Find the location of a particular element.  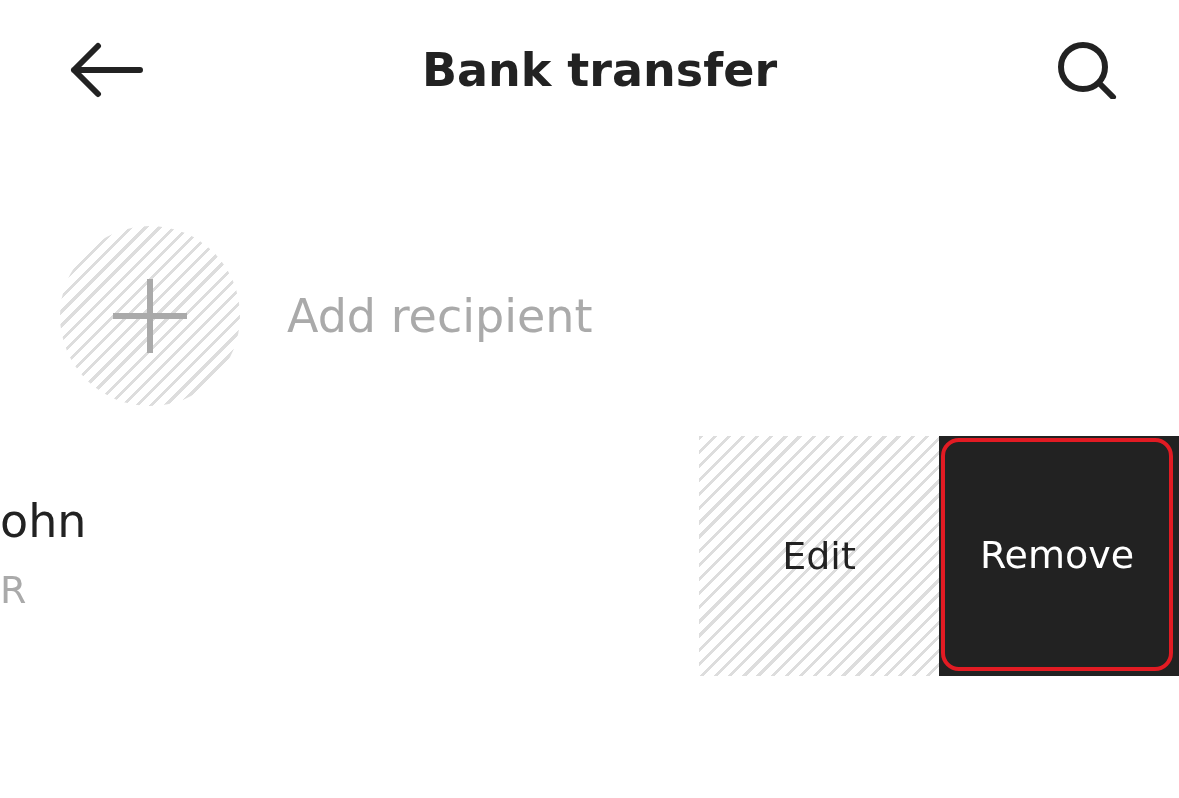

back-button is located at coordinates (106, 70).